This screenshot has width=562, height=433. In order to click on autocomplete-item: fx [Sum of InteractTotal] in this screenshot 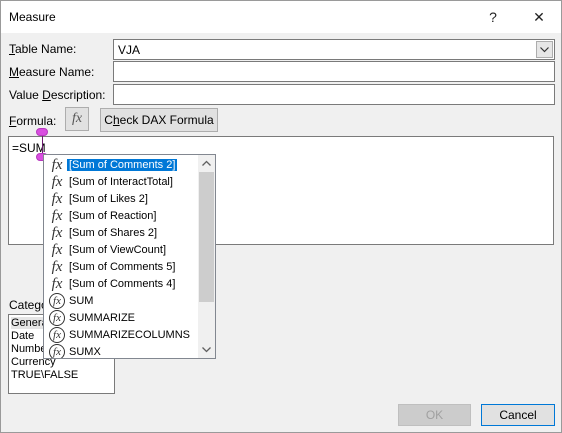, I will do `click(122, 182)`.